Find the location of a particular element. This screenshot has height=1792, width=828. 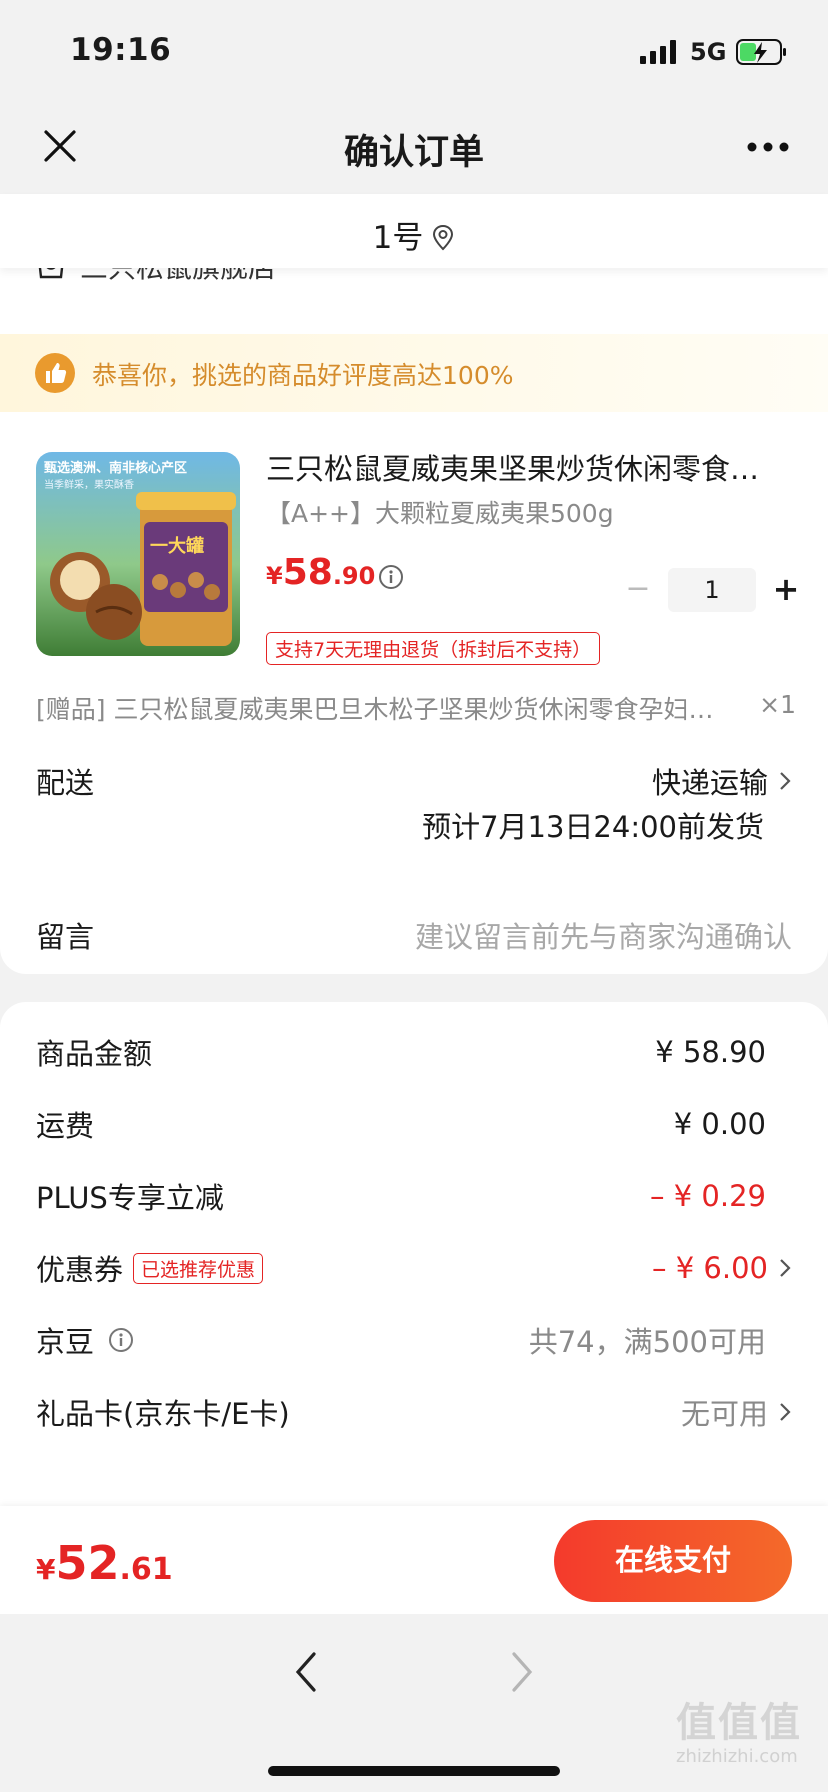

price-integer: 58 is located at coordinates (307, 572).